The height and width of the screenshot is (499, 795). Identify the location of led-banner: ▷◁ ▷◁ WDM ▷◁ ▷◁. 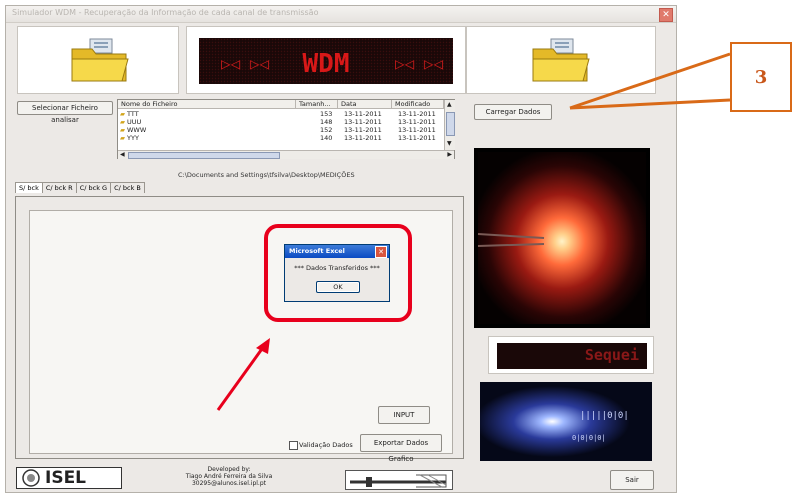
(326, 61).